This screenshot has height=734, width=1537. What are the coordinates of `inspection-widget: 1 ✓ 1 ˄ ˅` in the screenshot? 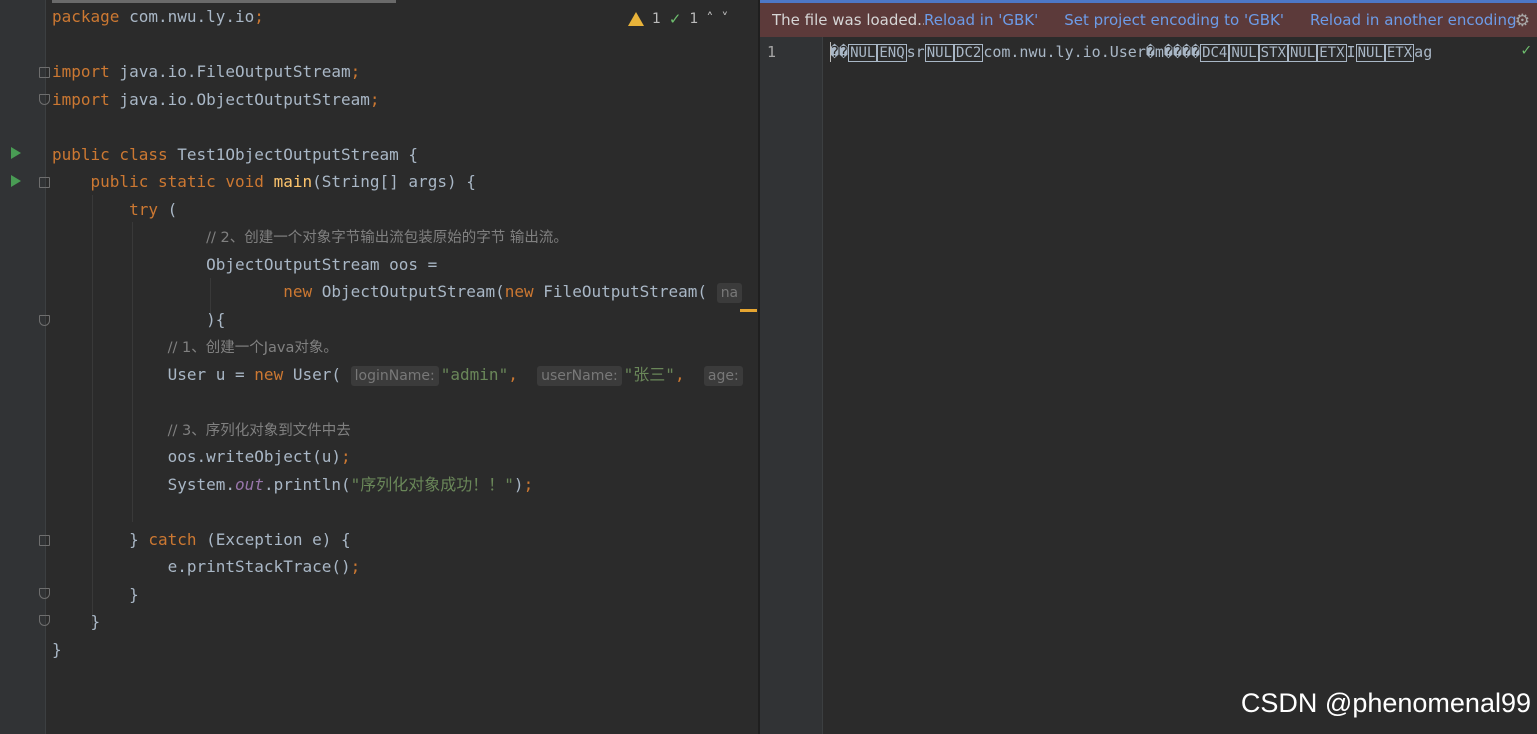 It's located at (678, 19).